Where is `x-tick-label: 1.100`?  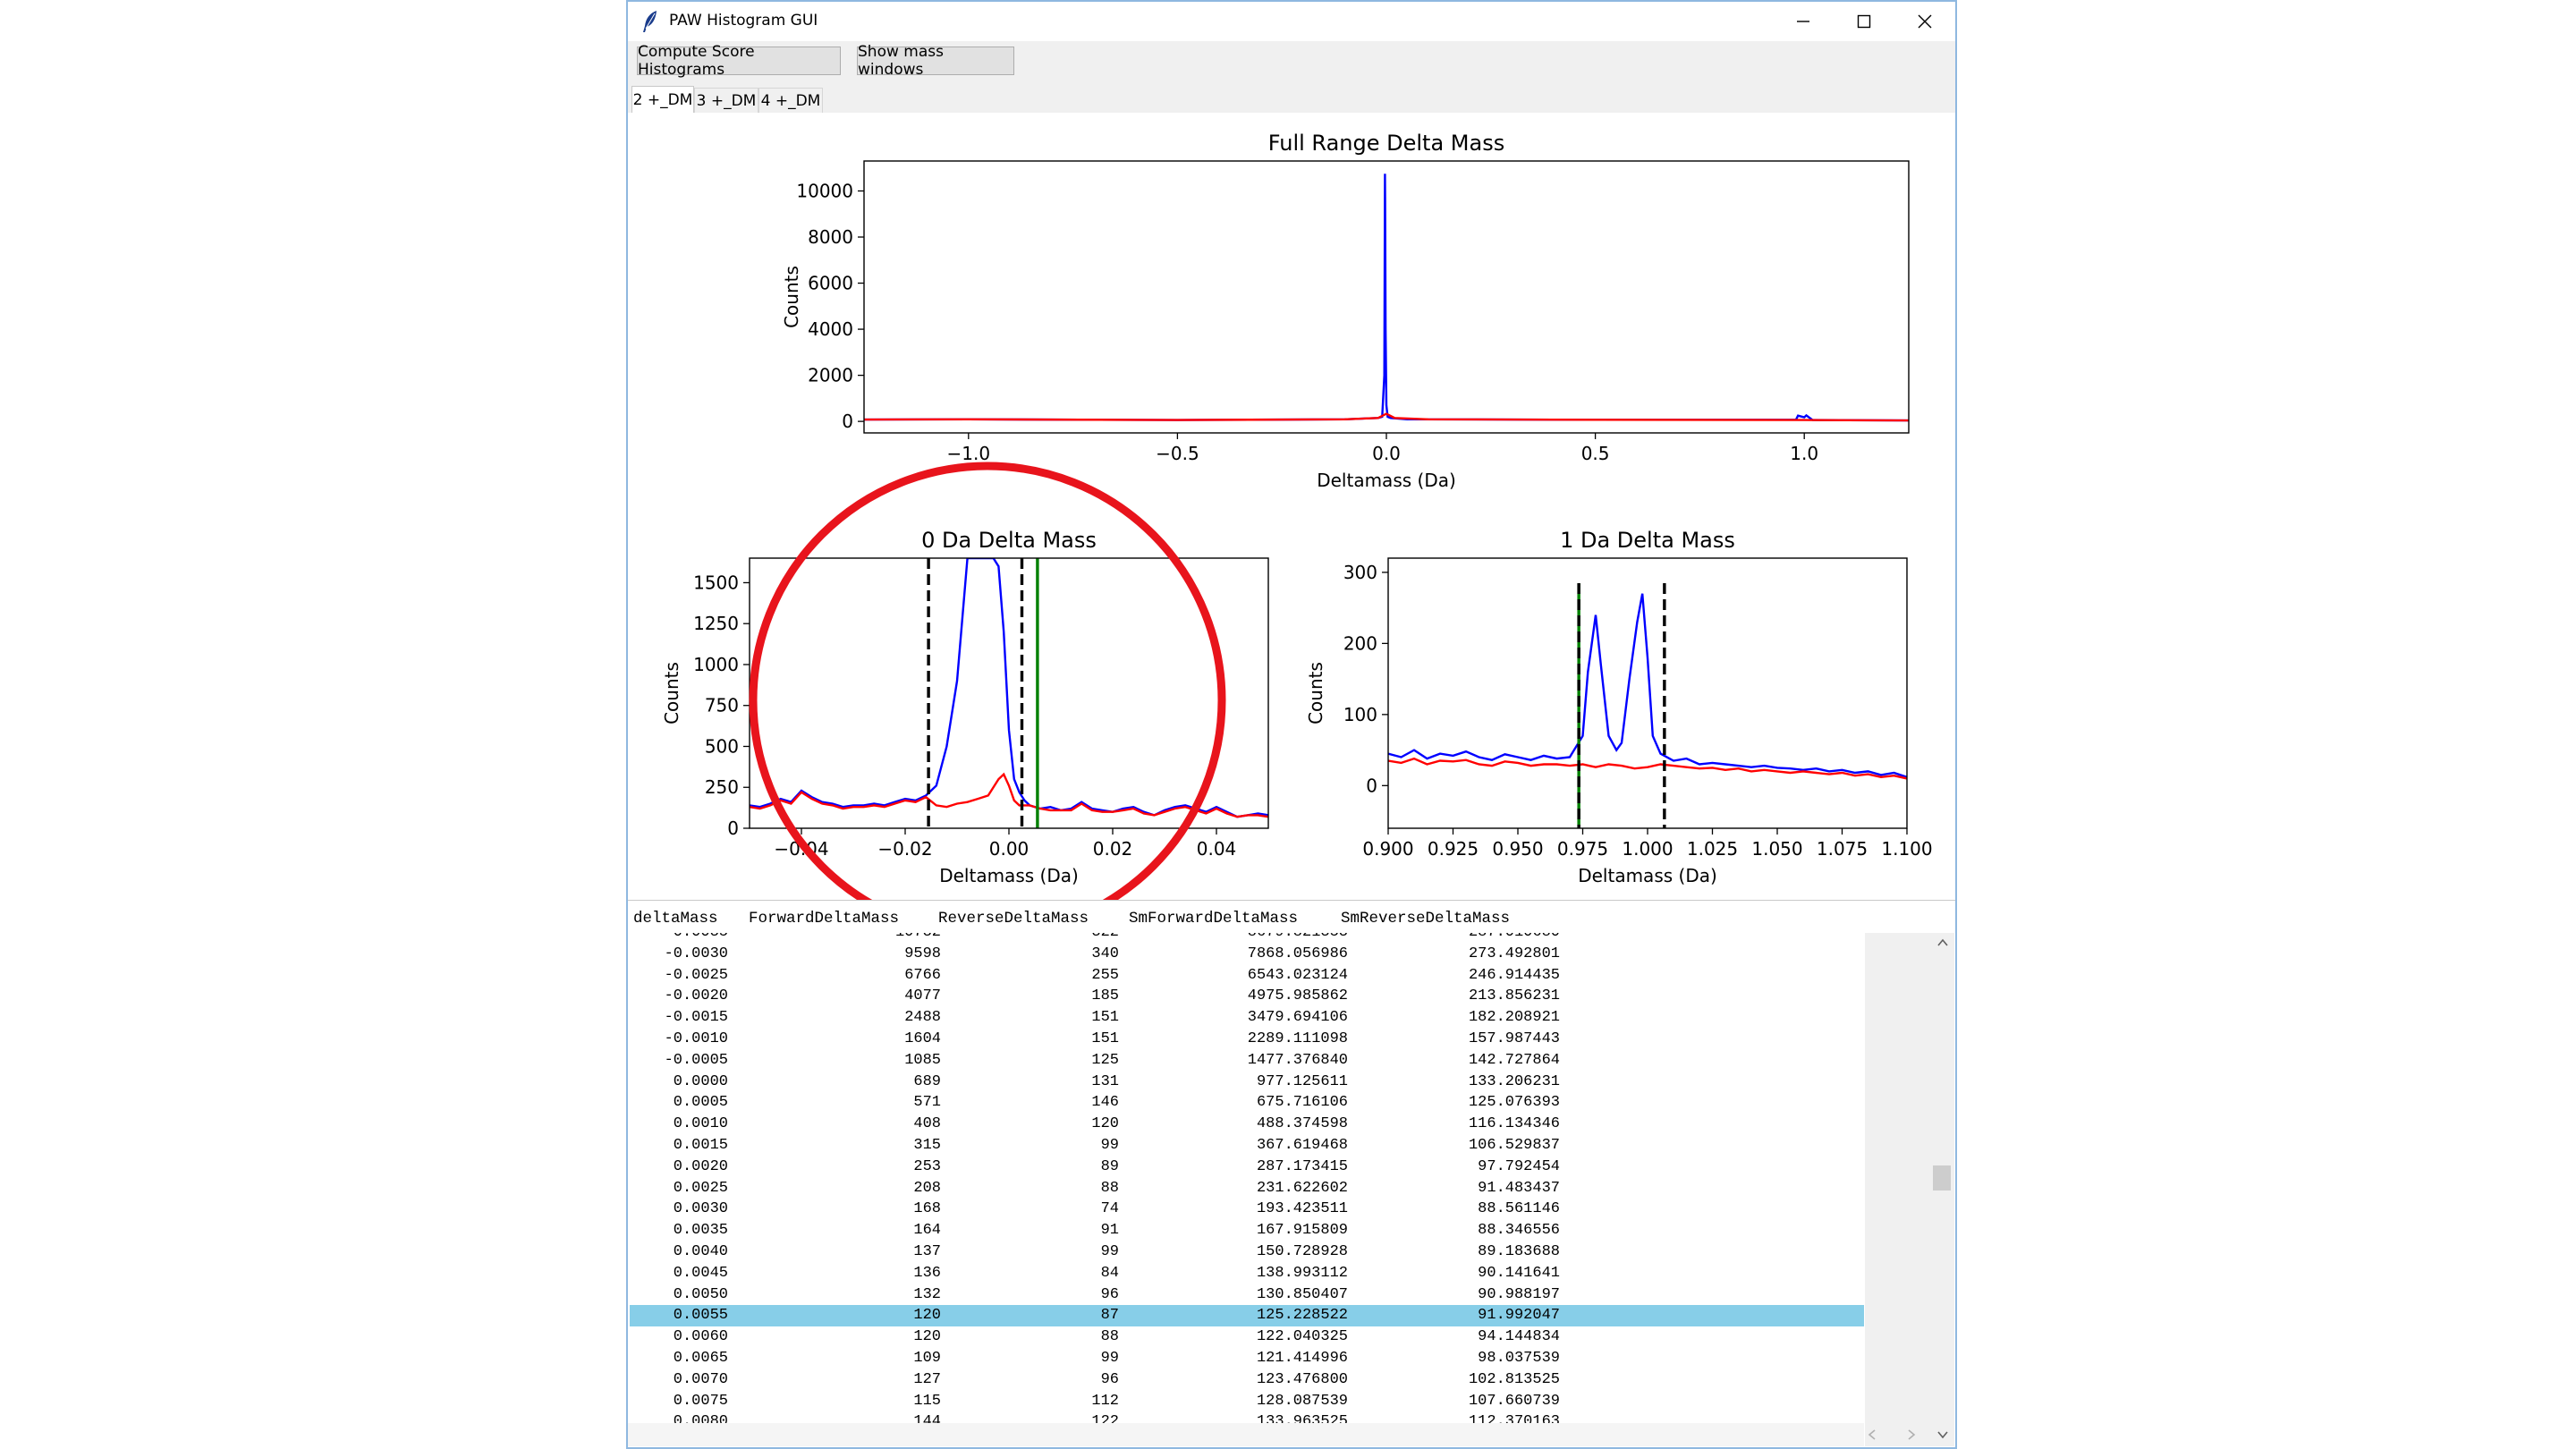 x-tick-label: 1.100 is located at coordinates (1906, 849).